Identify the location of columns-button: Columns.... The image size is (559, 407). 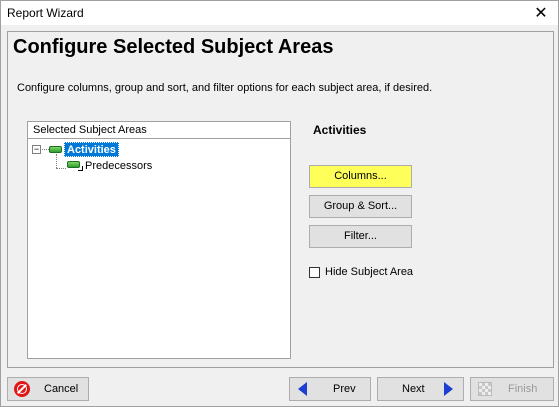
(360, 176).